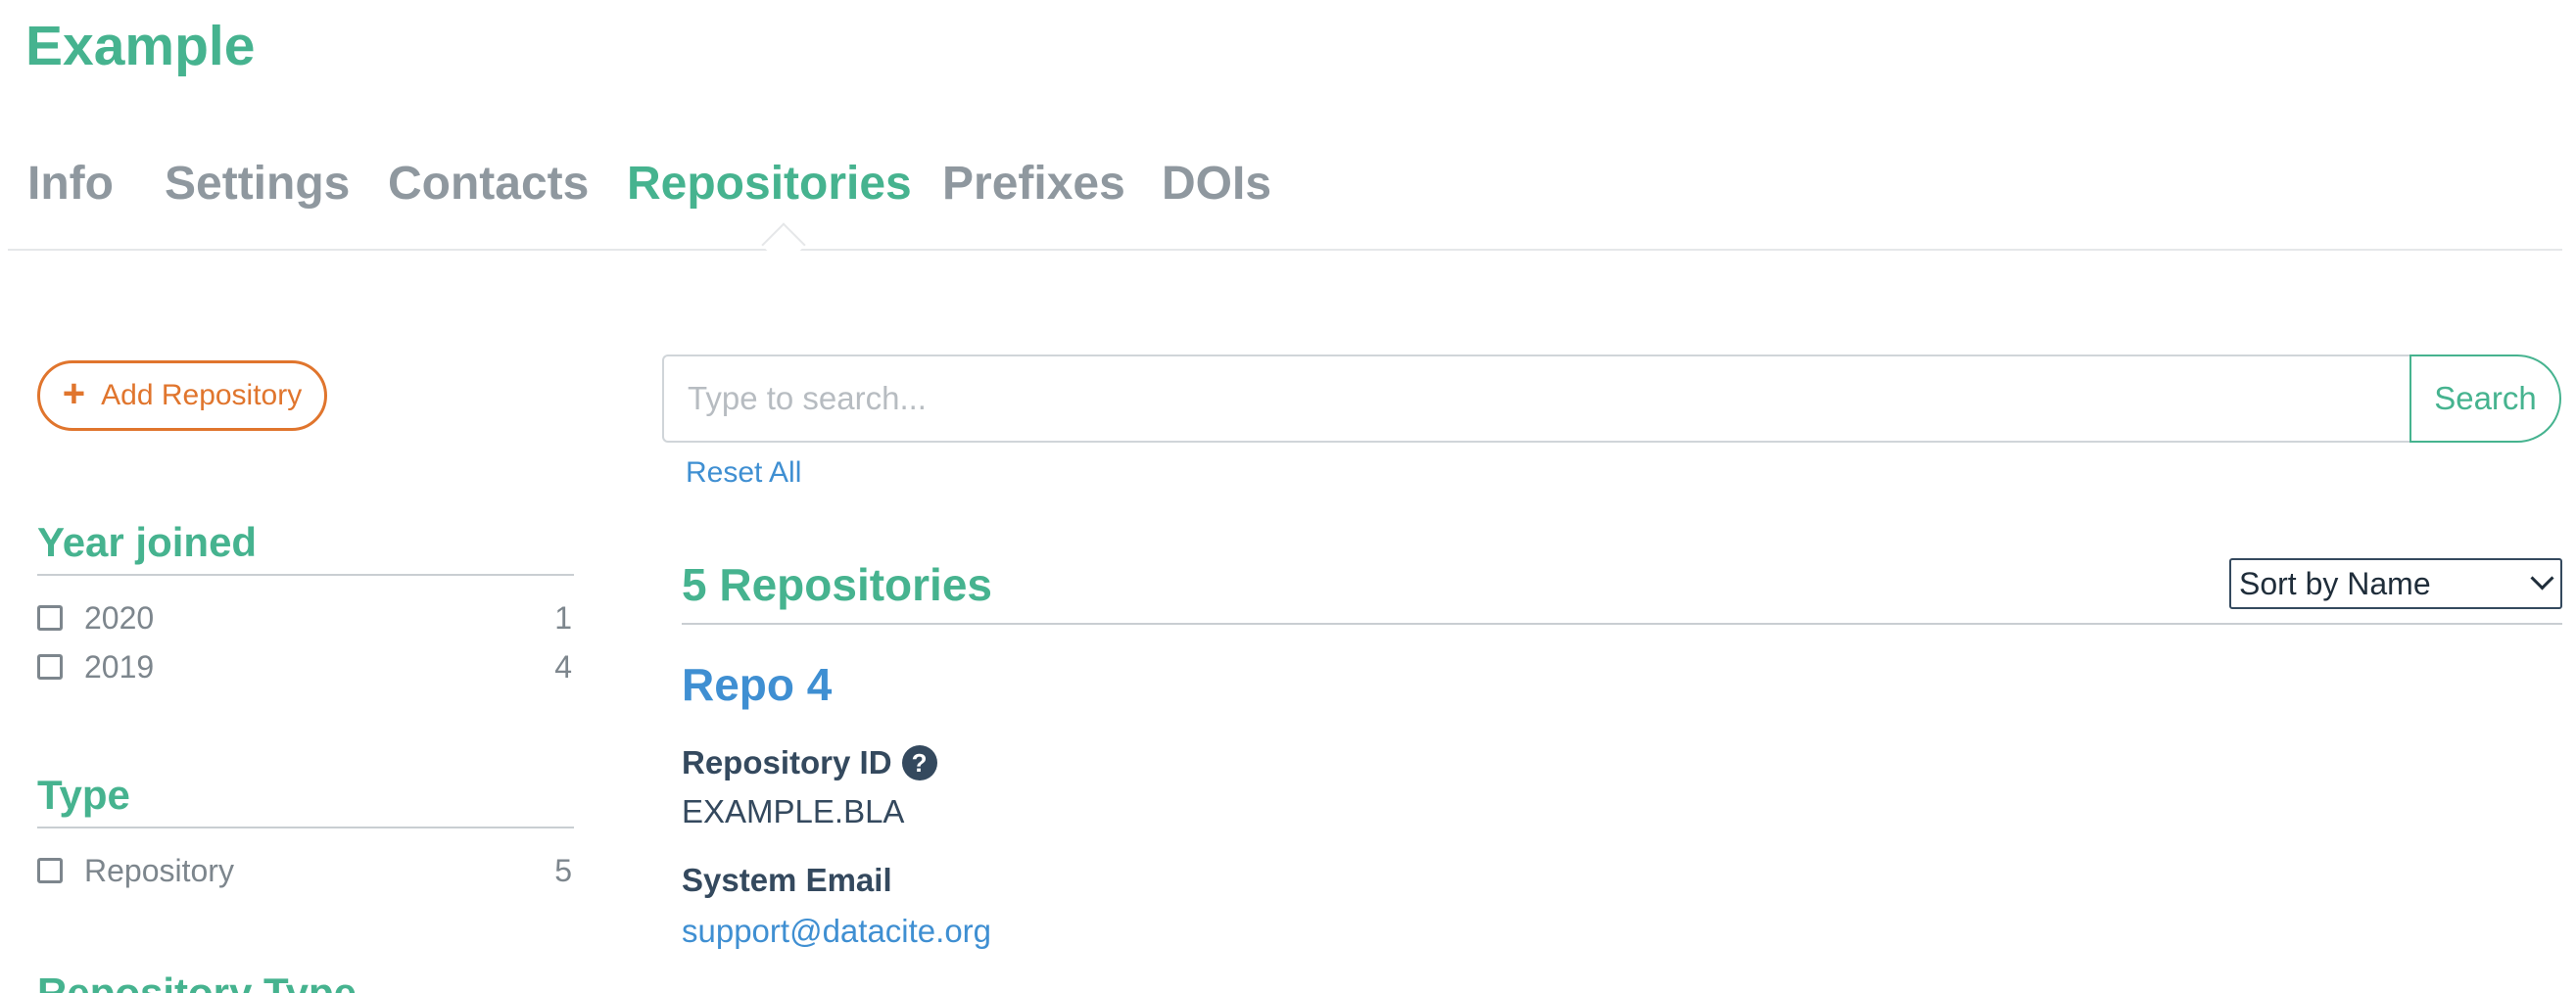 The height and width of the screenshot is (993, 2576). What do you see at coordinates (2542, 578) in the screenshot?
I see `chevron-down-icon` at bounding box center [2542, 578].